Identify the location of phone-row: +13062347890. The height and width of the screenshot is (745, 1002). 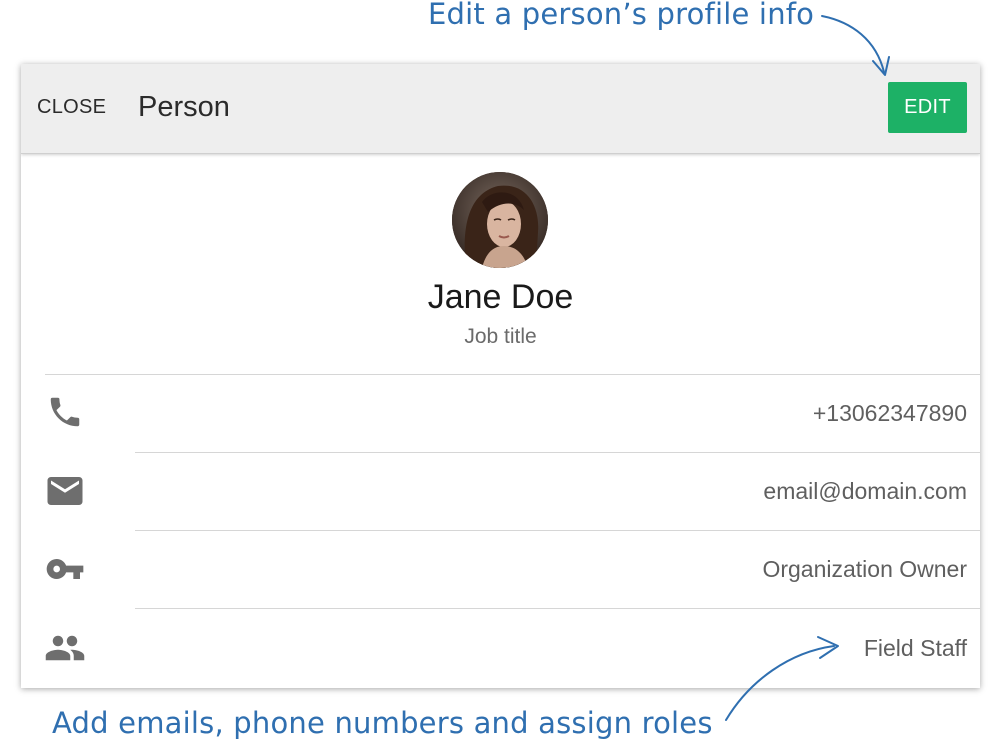
(500, 414).